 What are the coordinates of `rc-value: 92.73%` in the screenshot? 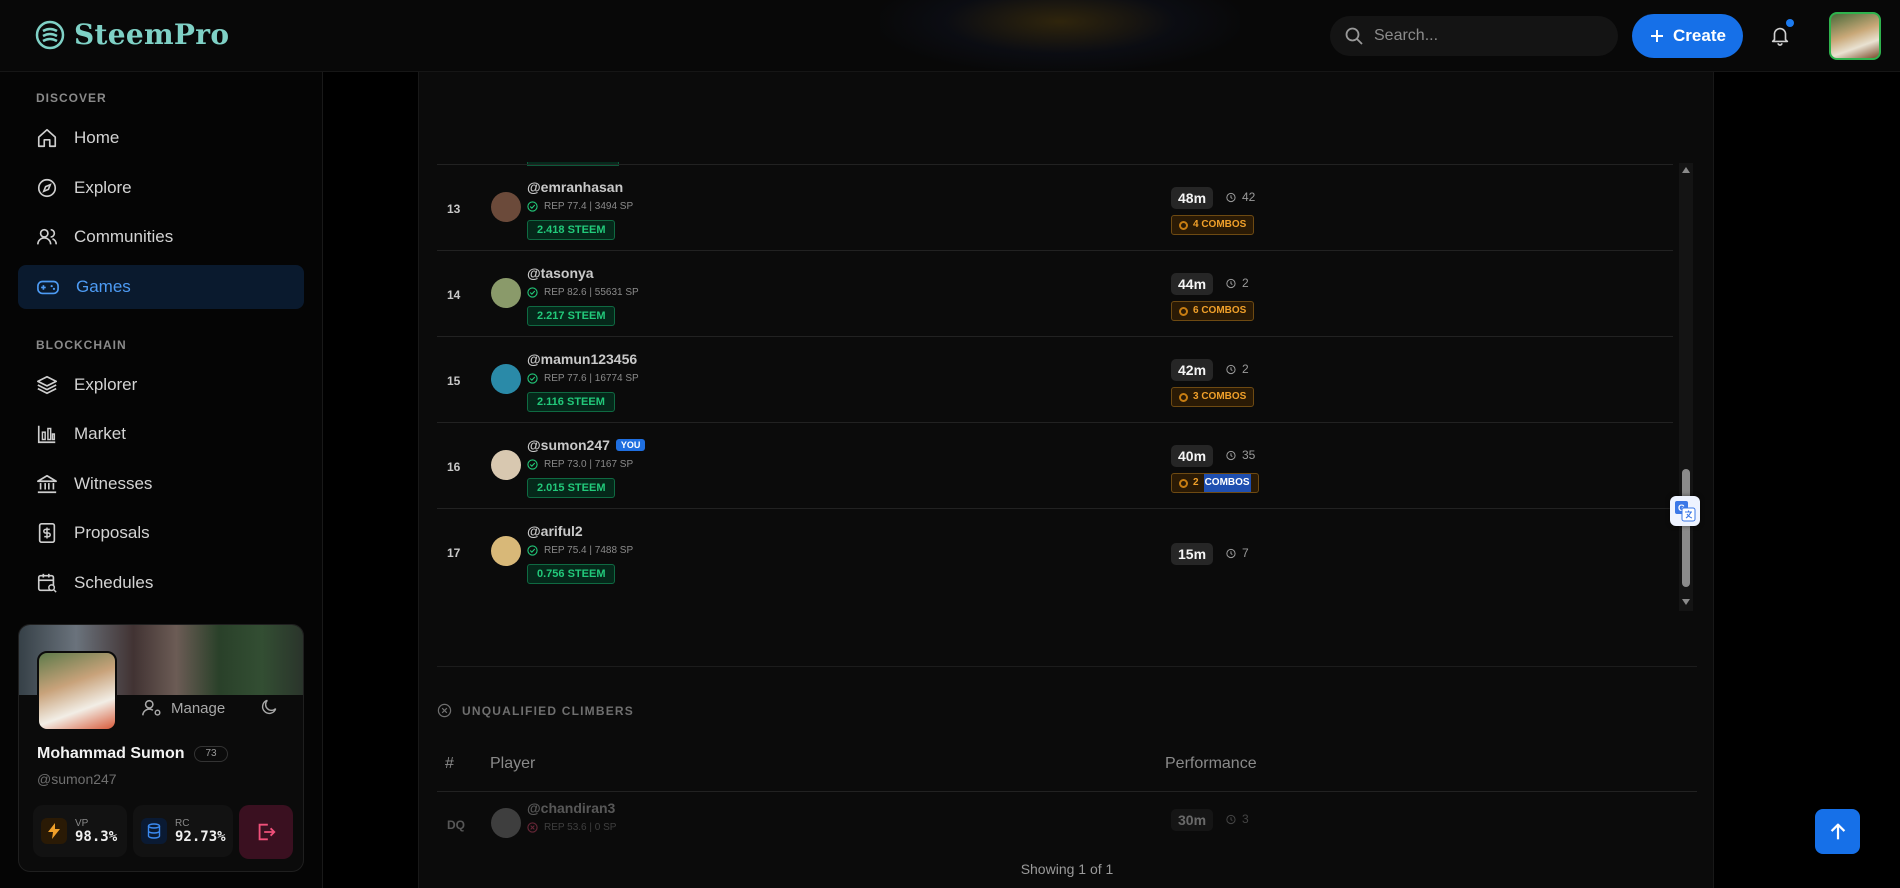 It's located at (200, 836).